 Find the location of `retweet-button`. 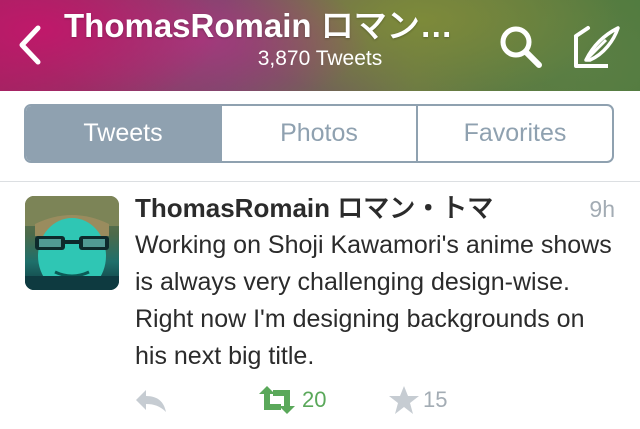

retweet-button is located at coordinates (277, 400).